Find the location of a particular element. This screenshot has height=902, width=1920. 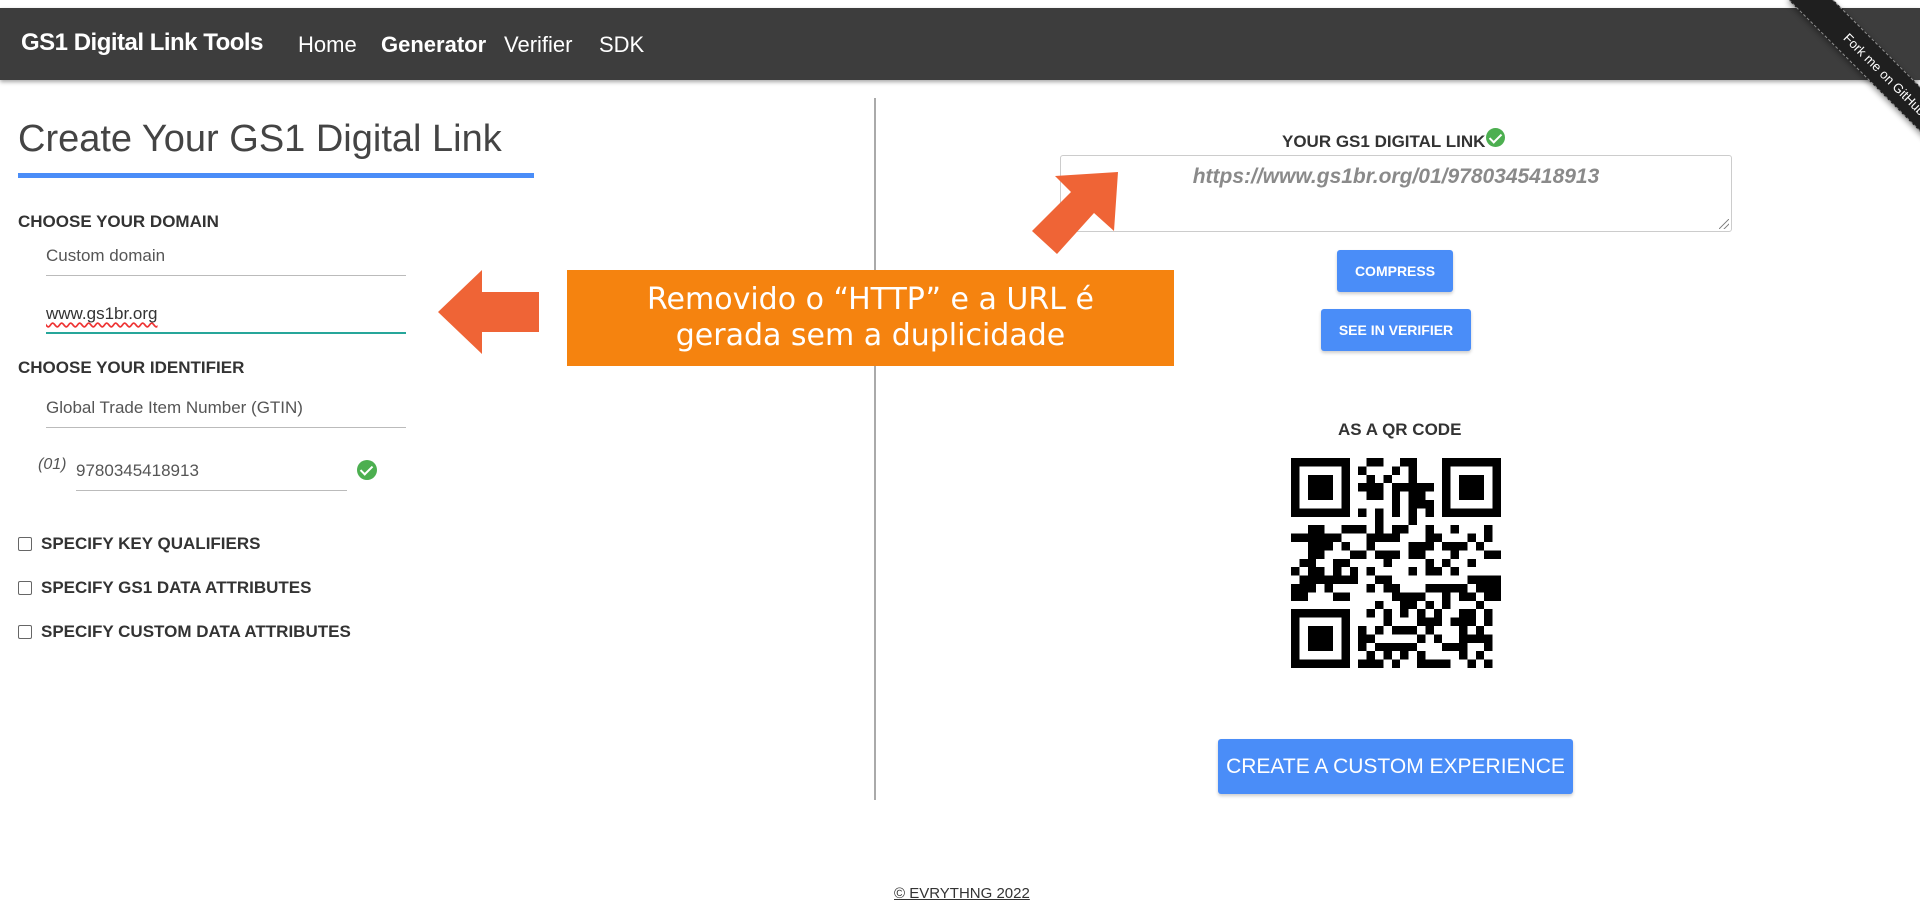

key-qualifiers-label: SPECIFY KEY QUALIFIERS is located at coordinates (150, 544).